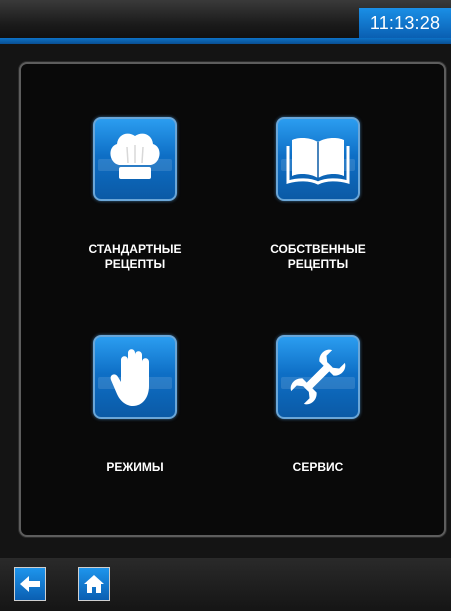 This screenshot has height=611, width=451. I want to click on menu-tile-standard-recipes: СТАНДАРТНЫЕ РЕЦЕПТЫ, so click(135, 194).